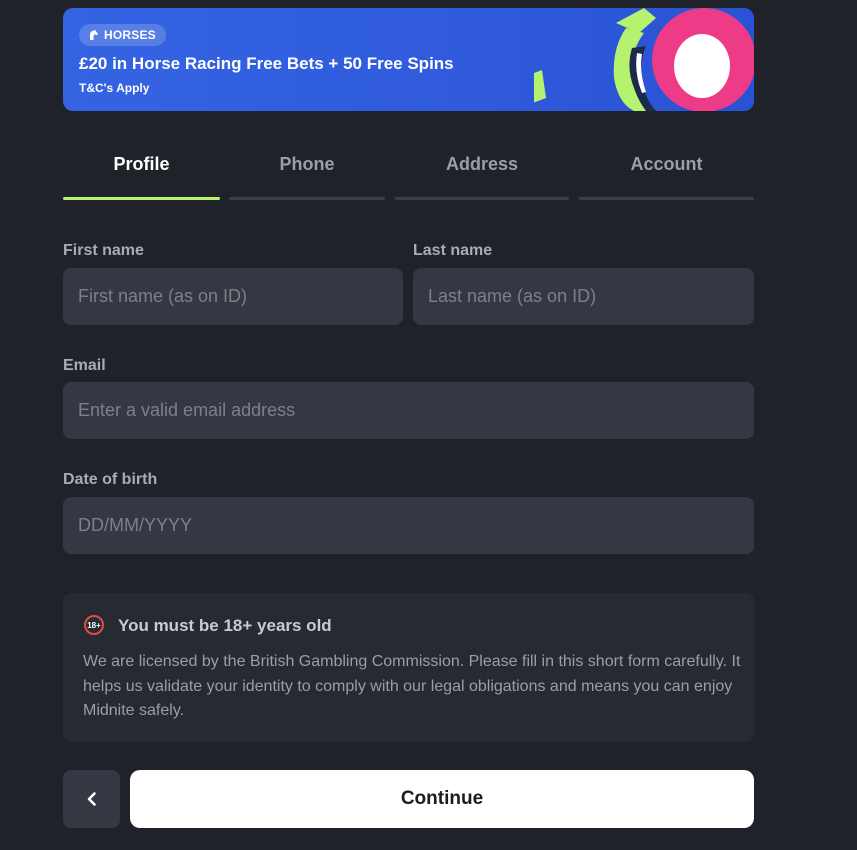 The image size is (857, 850). I want to click on banner-terms: T&C's Apply, so click(114, 88).